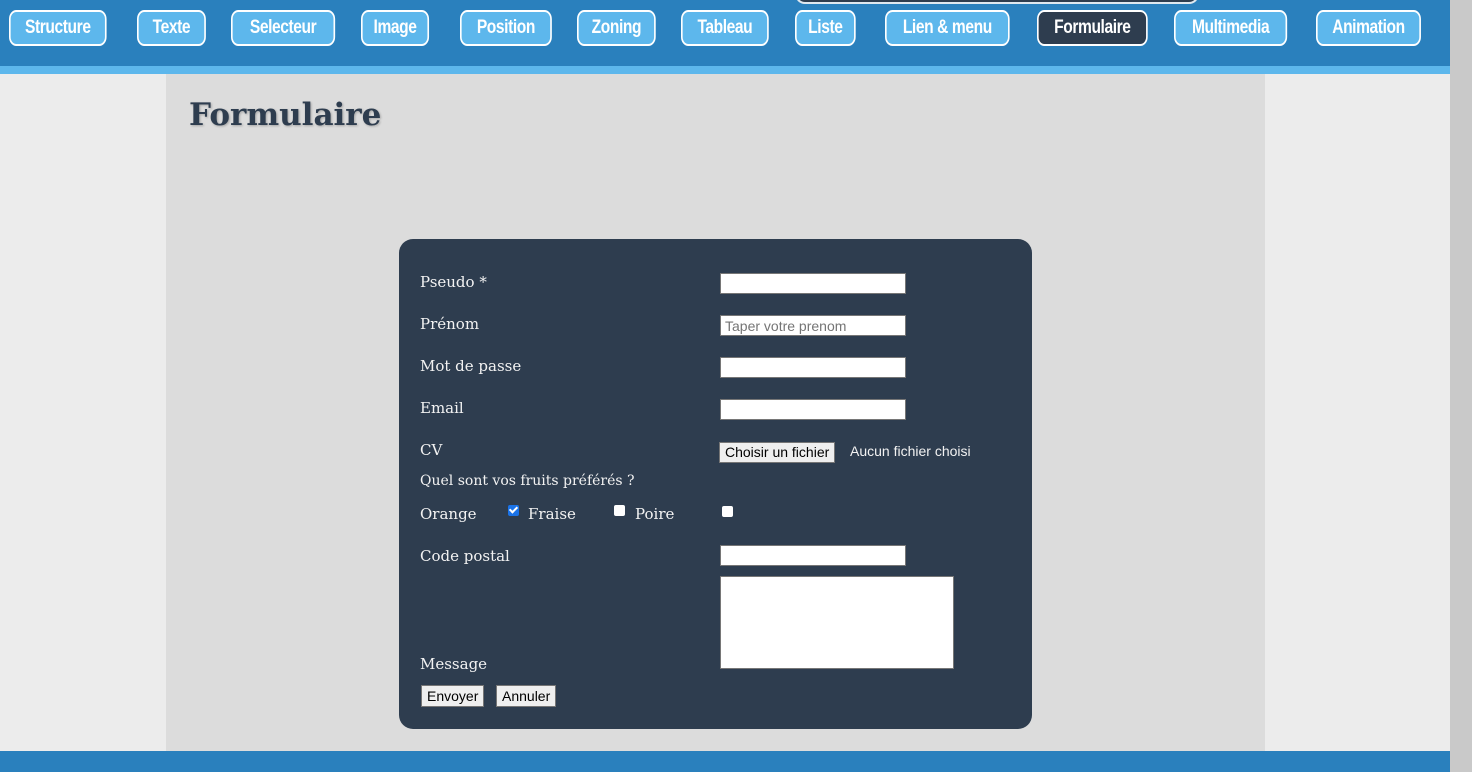  What do you see at coordinates (616, 28) in the screenshot?
I see `nav-zoning-button: Zoning` at bounding box center [616, 28].